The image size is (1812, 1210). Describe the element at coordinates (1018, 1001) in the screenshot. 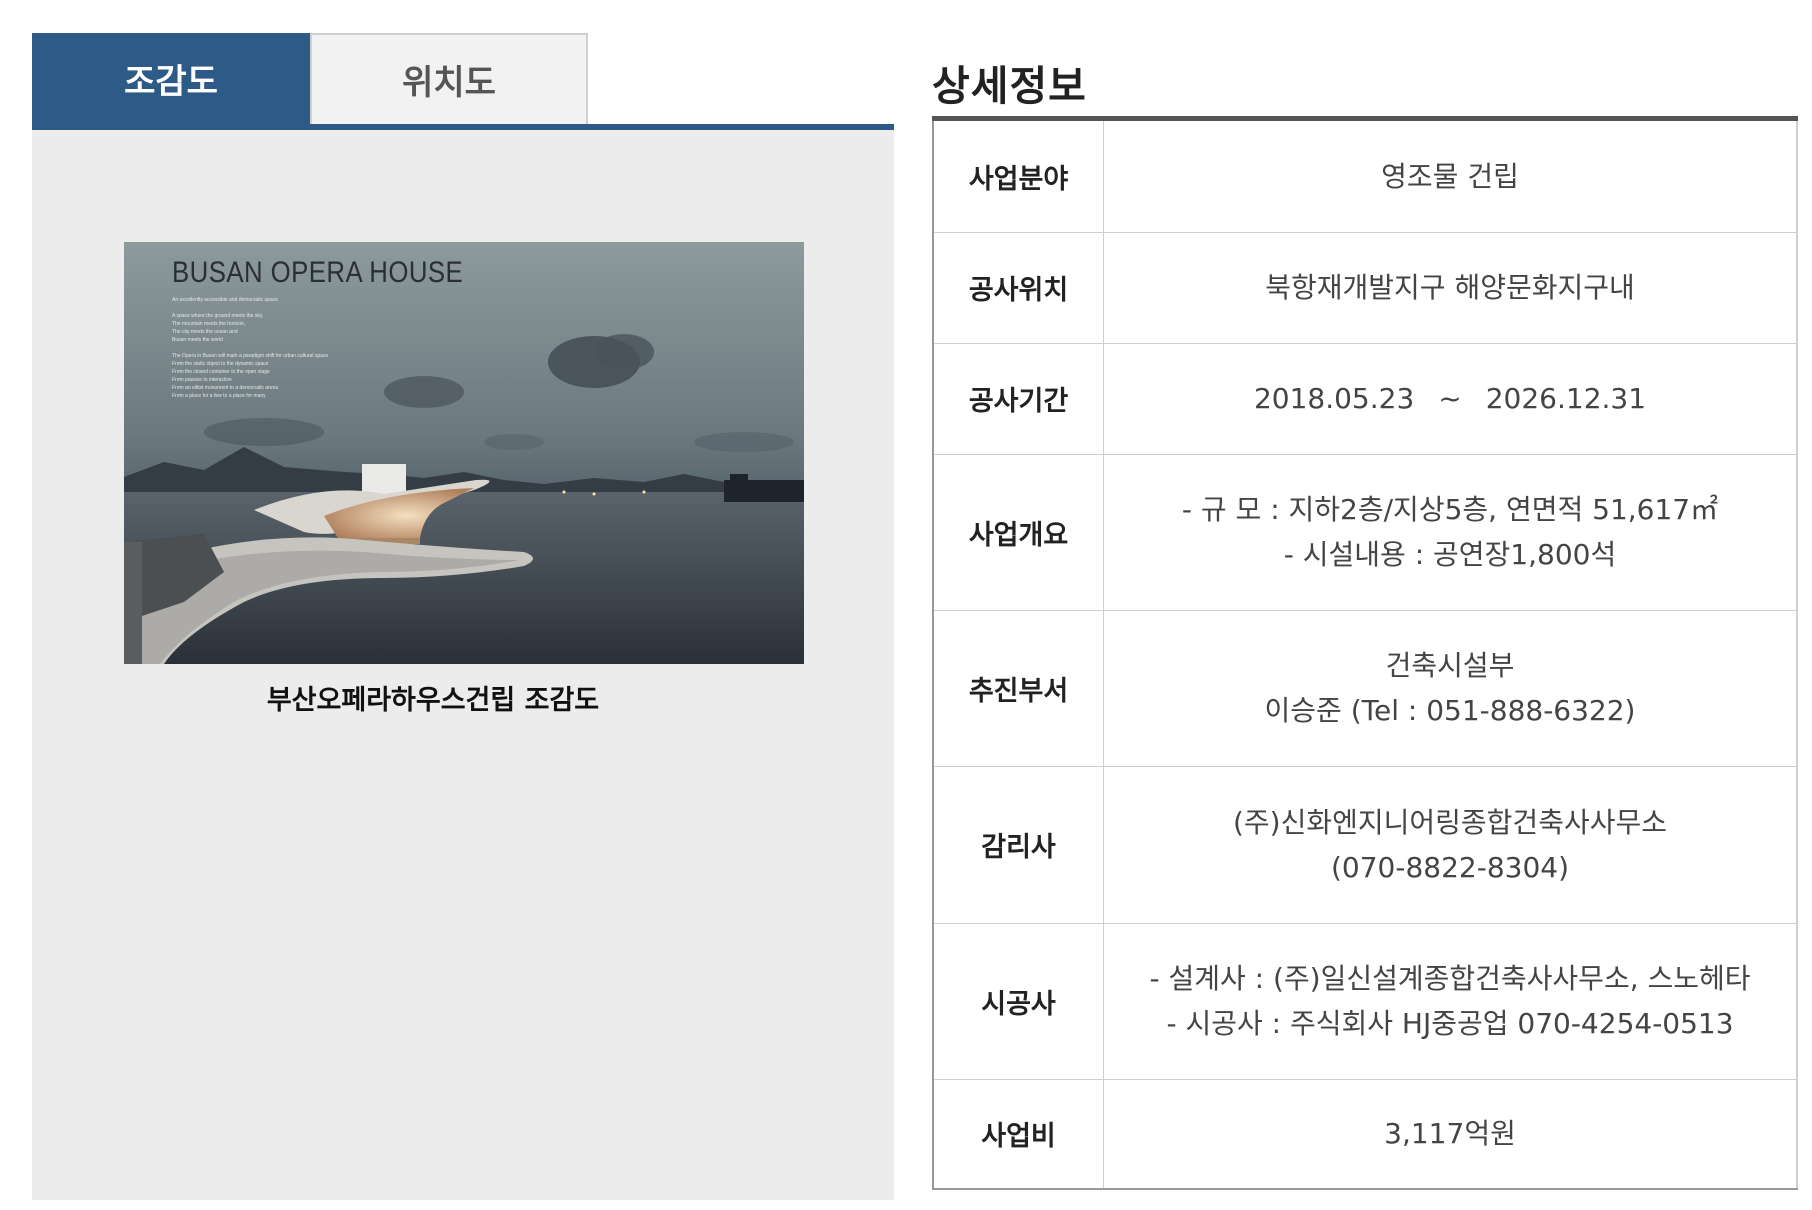

I see `row-label: 시공사` at that location.